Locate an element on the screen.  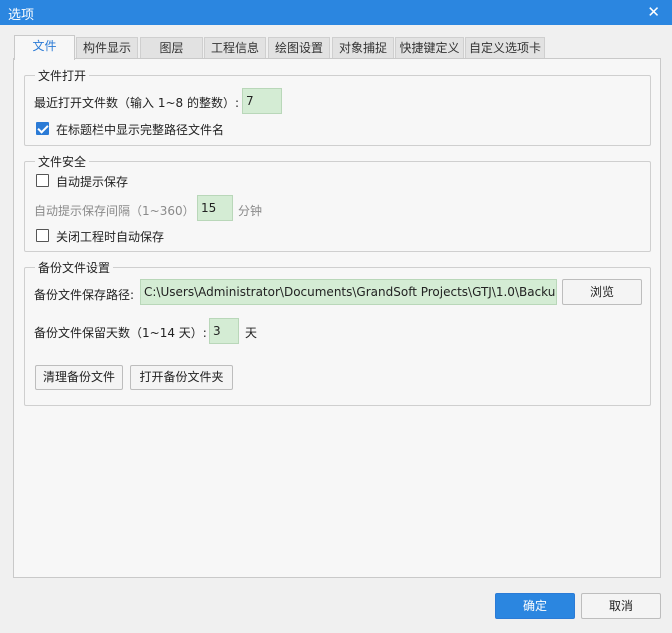
window-title: 选项 is located at coordinates (21, 15).